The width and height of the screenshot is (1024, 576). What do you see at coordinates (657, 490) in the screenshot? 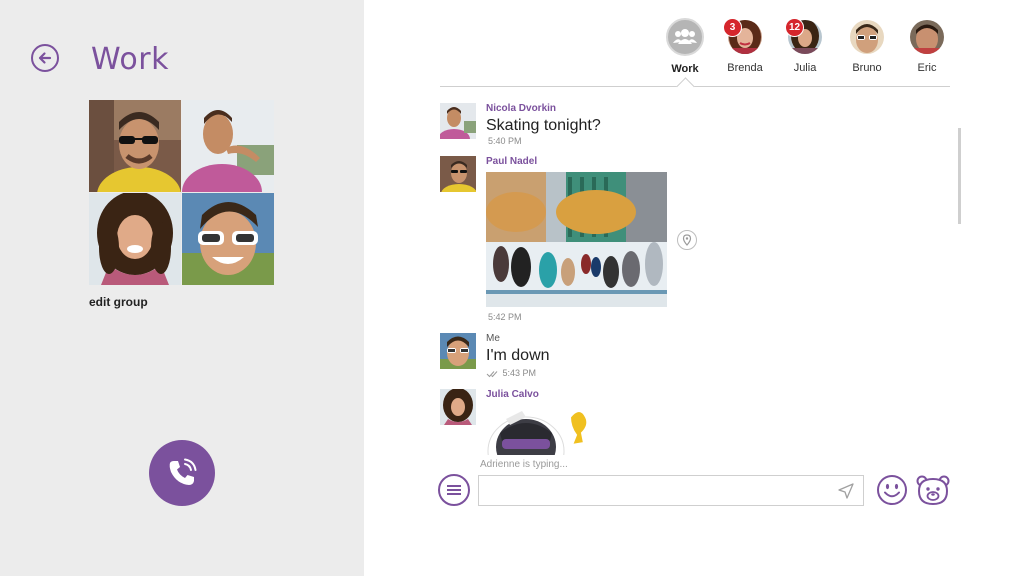
I see `message-input` at bounding box center [657, 490].